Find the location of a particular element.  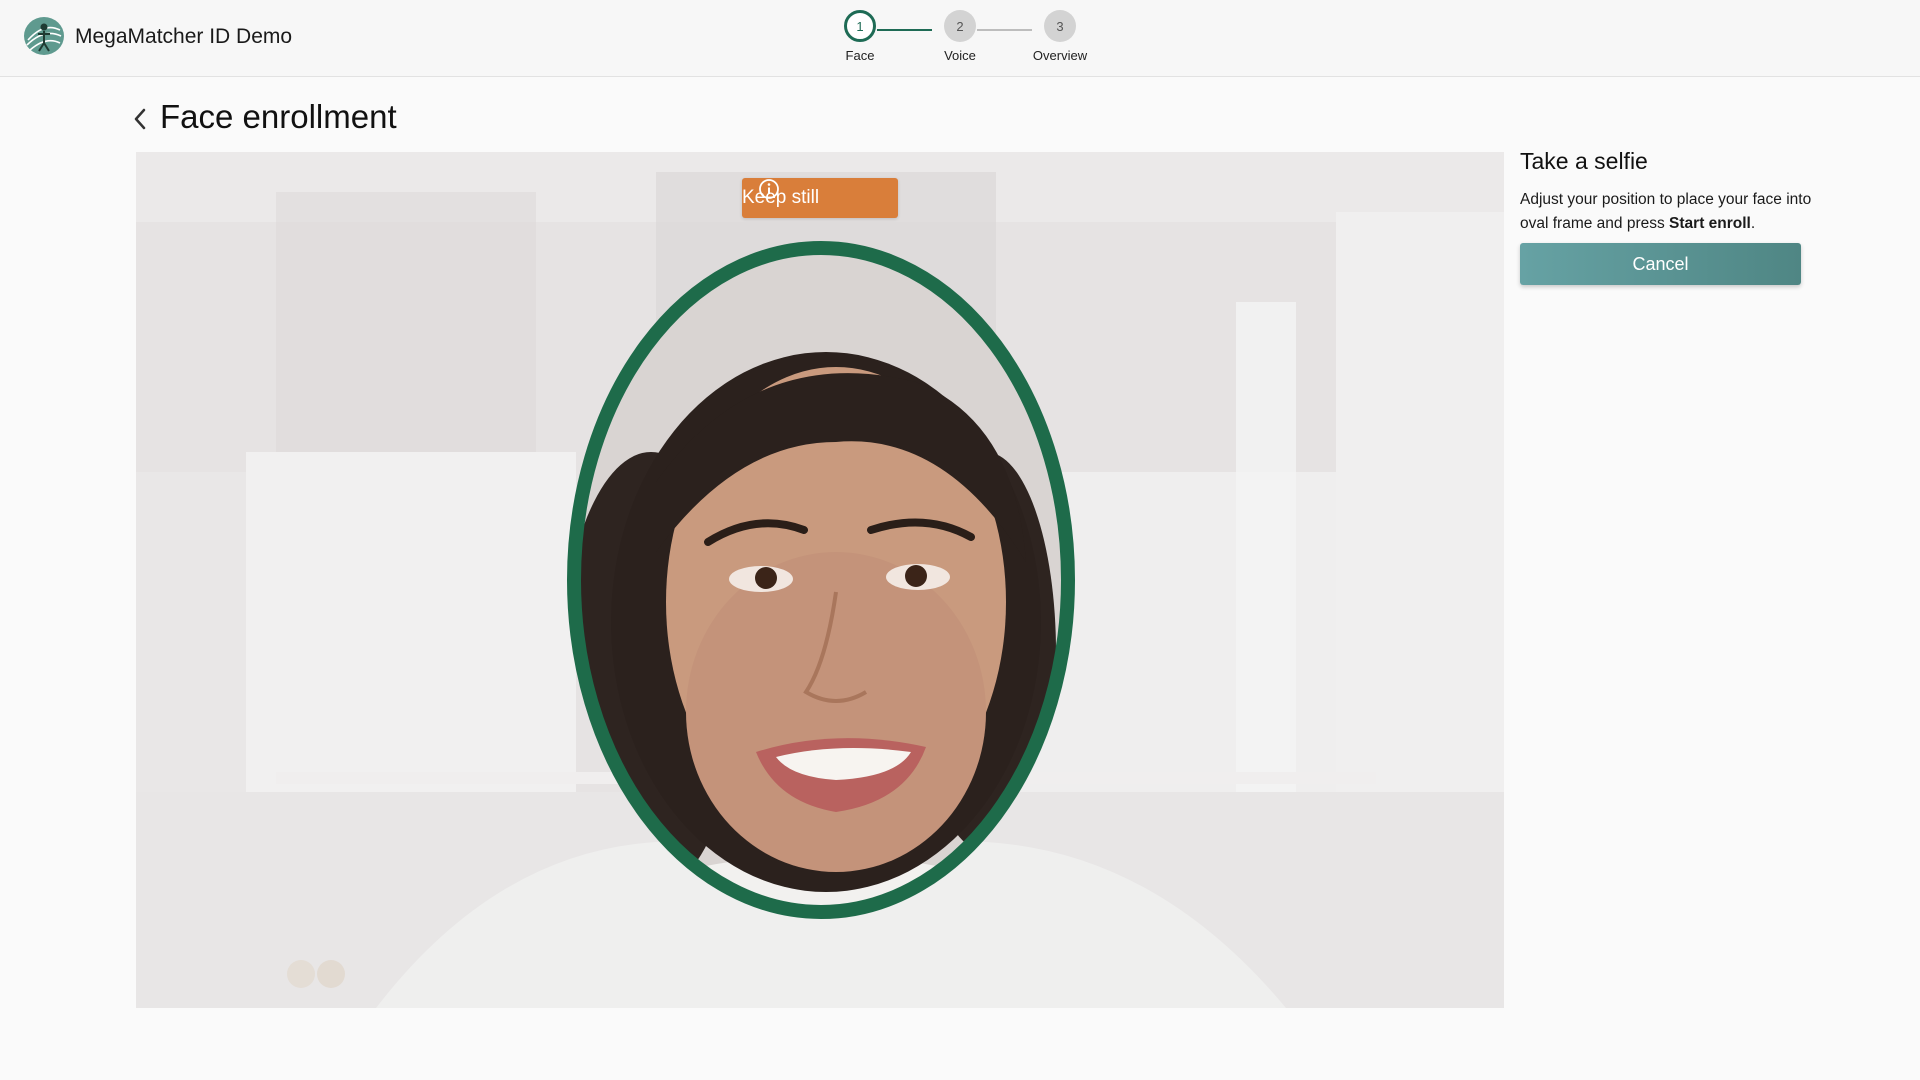

step-voice: 2 Voice is located at coordinates (960, 36).